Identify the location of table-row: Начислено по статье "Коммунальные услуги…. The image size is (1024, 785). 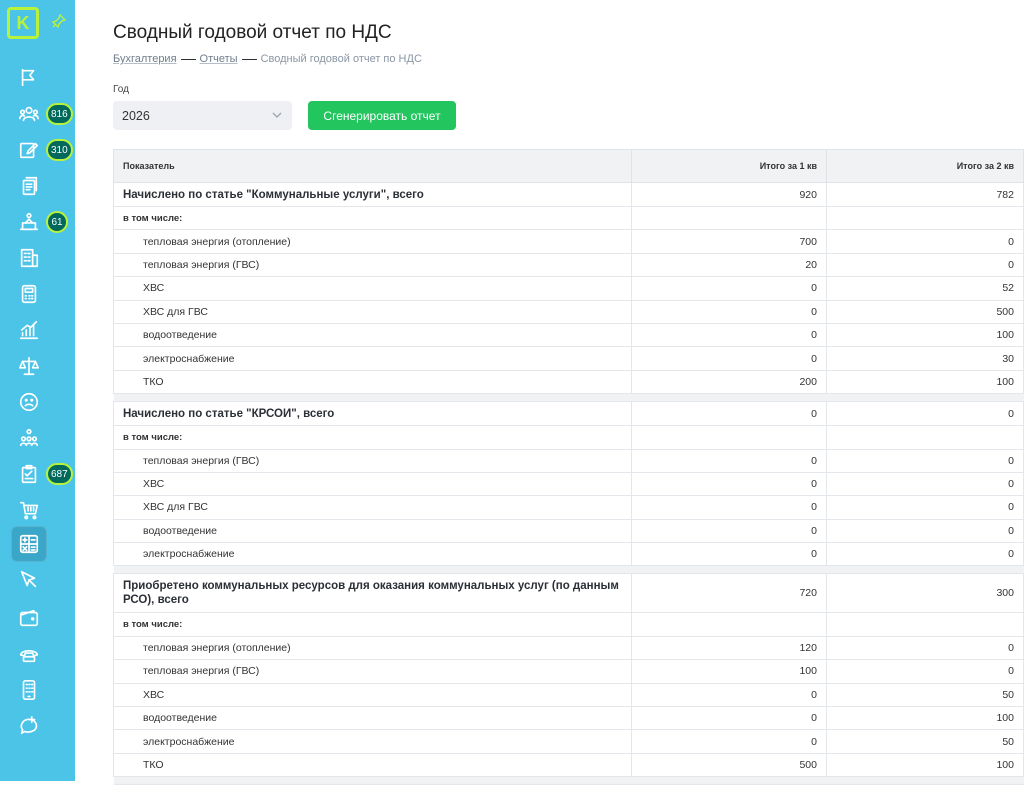
(569, 195).